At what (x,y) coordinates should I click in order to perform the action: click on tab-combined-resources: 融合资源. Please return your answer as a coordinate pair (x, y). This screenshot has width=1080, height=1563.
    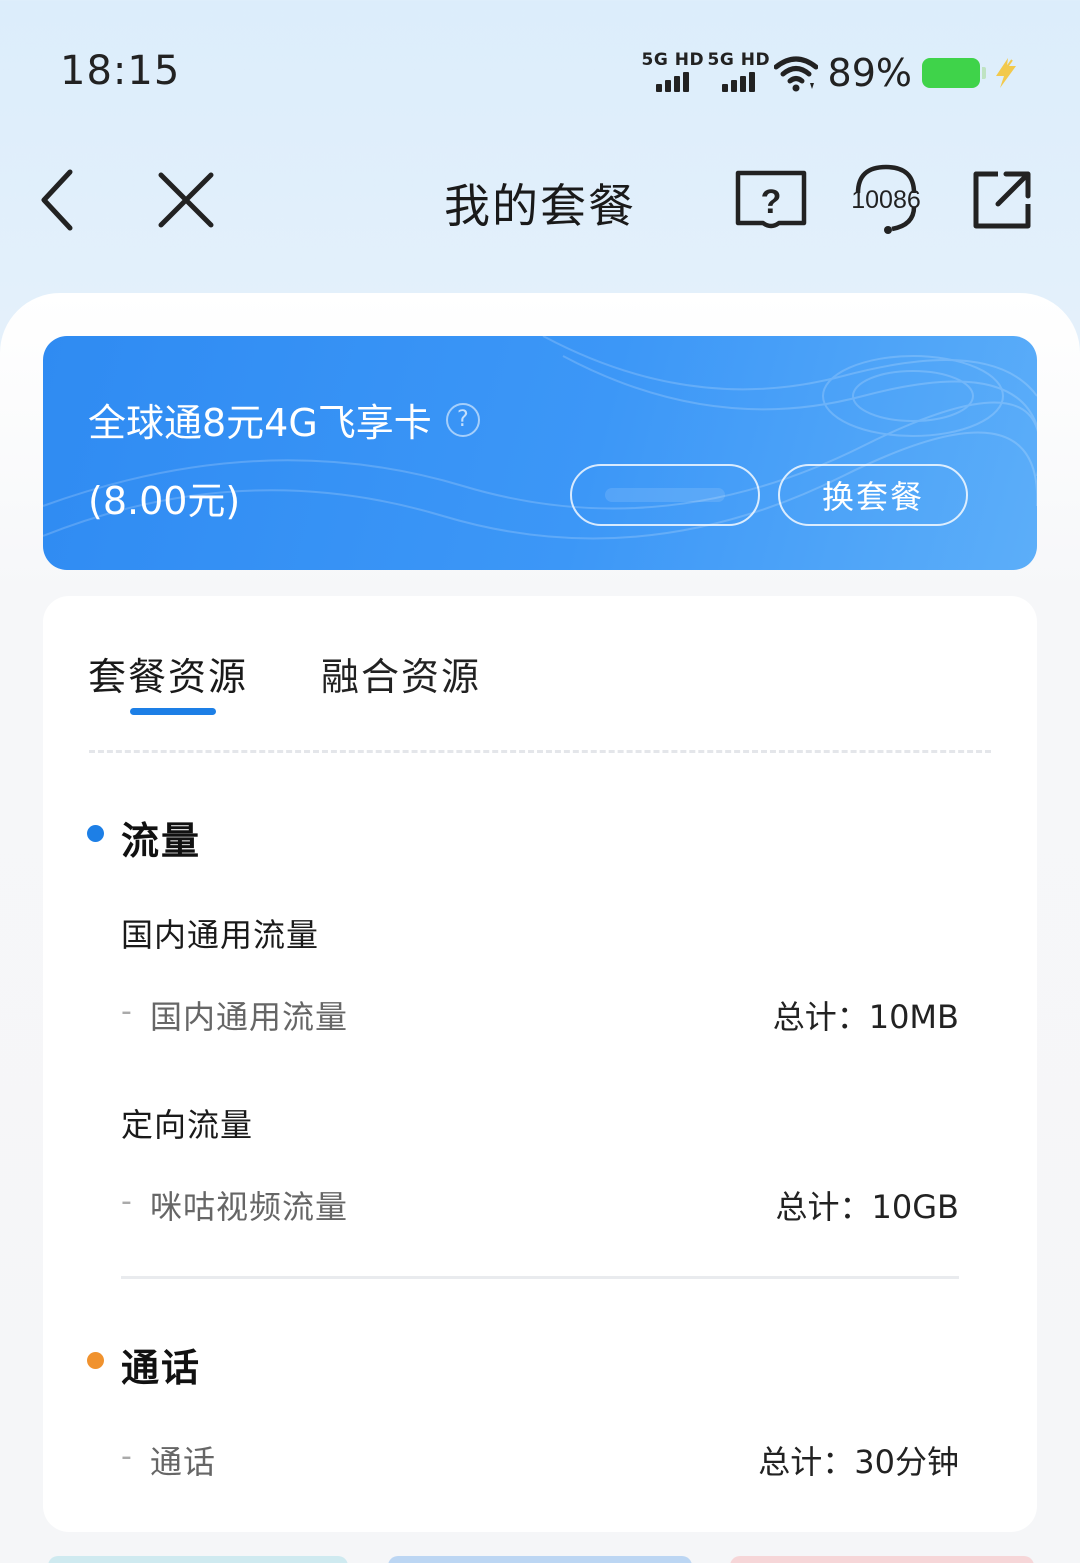
    Looking at the image, I should click on (401, 673).